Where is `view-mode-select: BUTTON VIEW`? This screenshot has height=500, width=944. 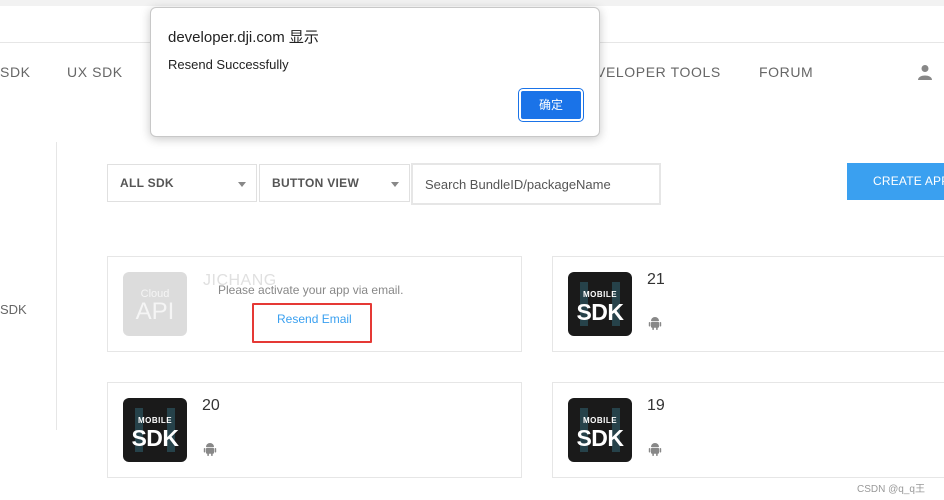 view-mode-select: BUTTON VIEW is located at coordinates (334, 183).